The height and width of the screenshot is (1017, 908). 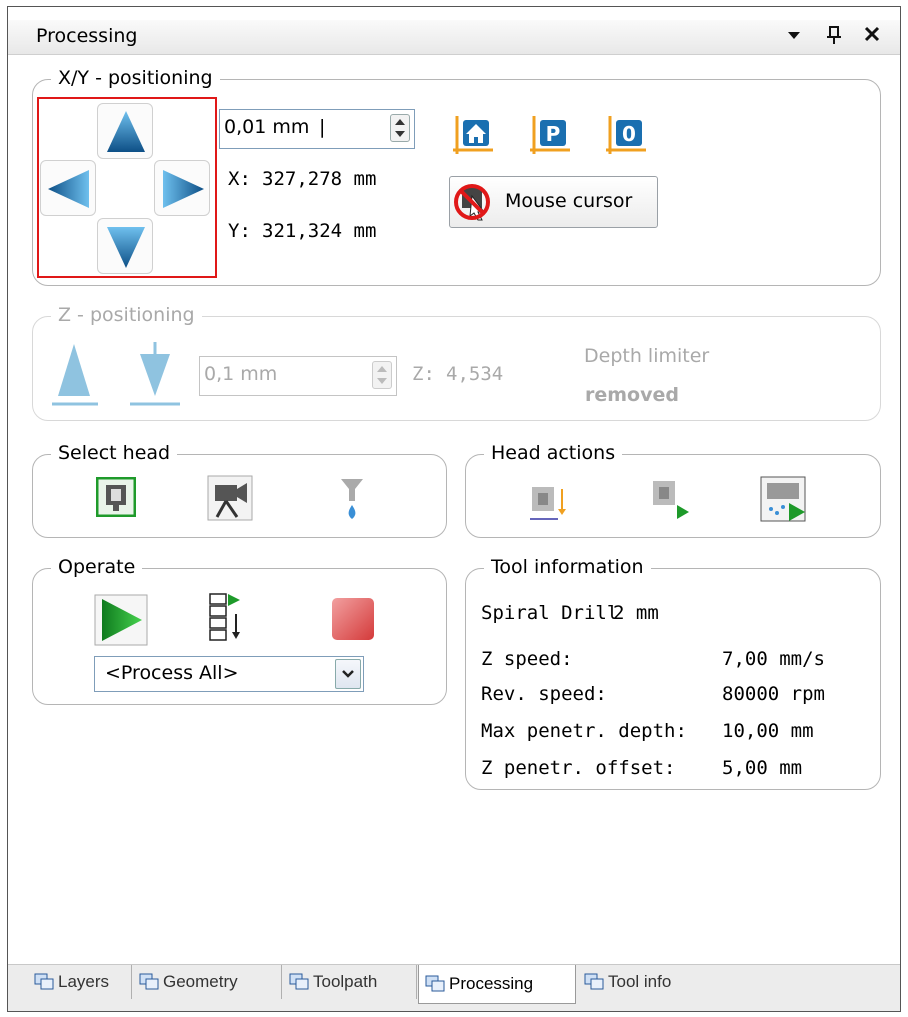 What do you see at coordinates (773, 694) in the screenshot?
I see `tool-info-value: 80000 rpm` at bounding box center [773, 694].